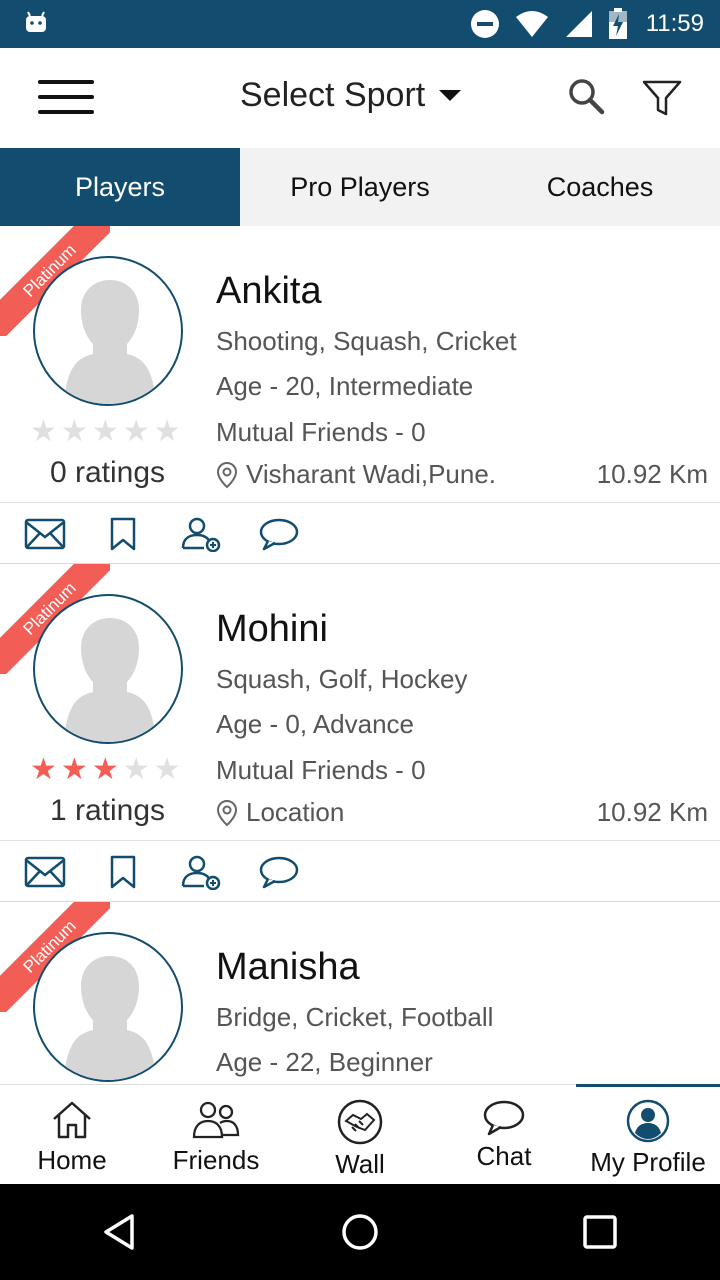 This screenshot has height=1280, width=720. I want to click on menu-icon, so click(66, 98).